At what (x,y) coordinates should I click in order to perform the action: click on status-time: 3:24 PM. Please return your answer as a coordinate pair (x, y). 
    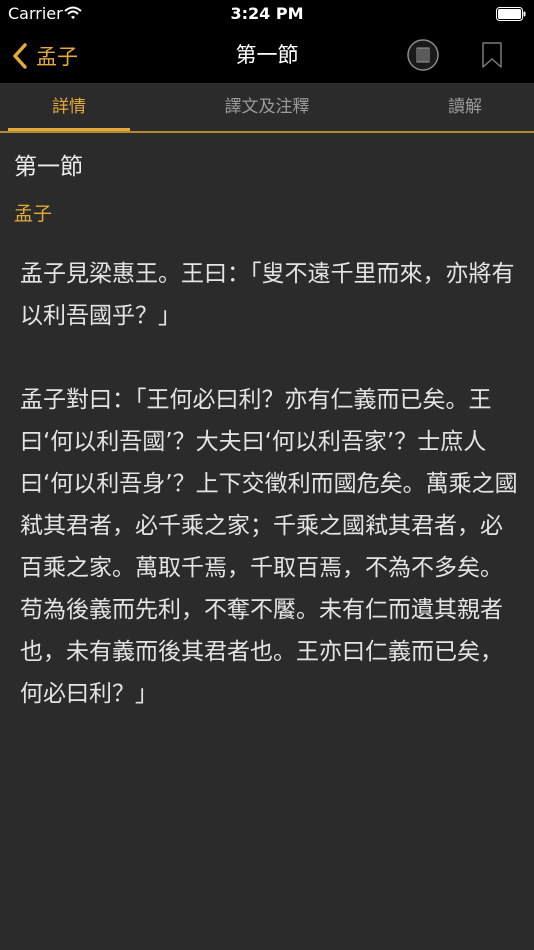
    Looking at the image, I should click on (267, 13).